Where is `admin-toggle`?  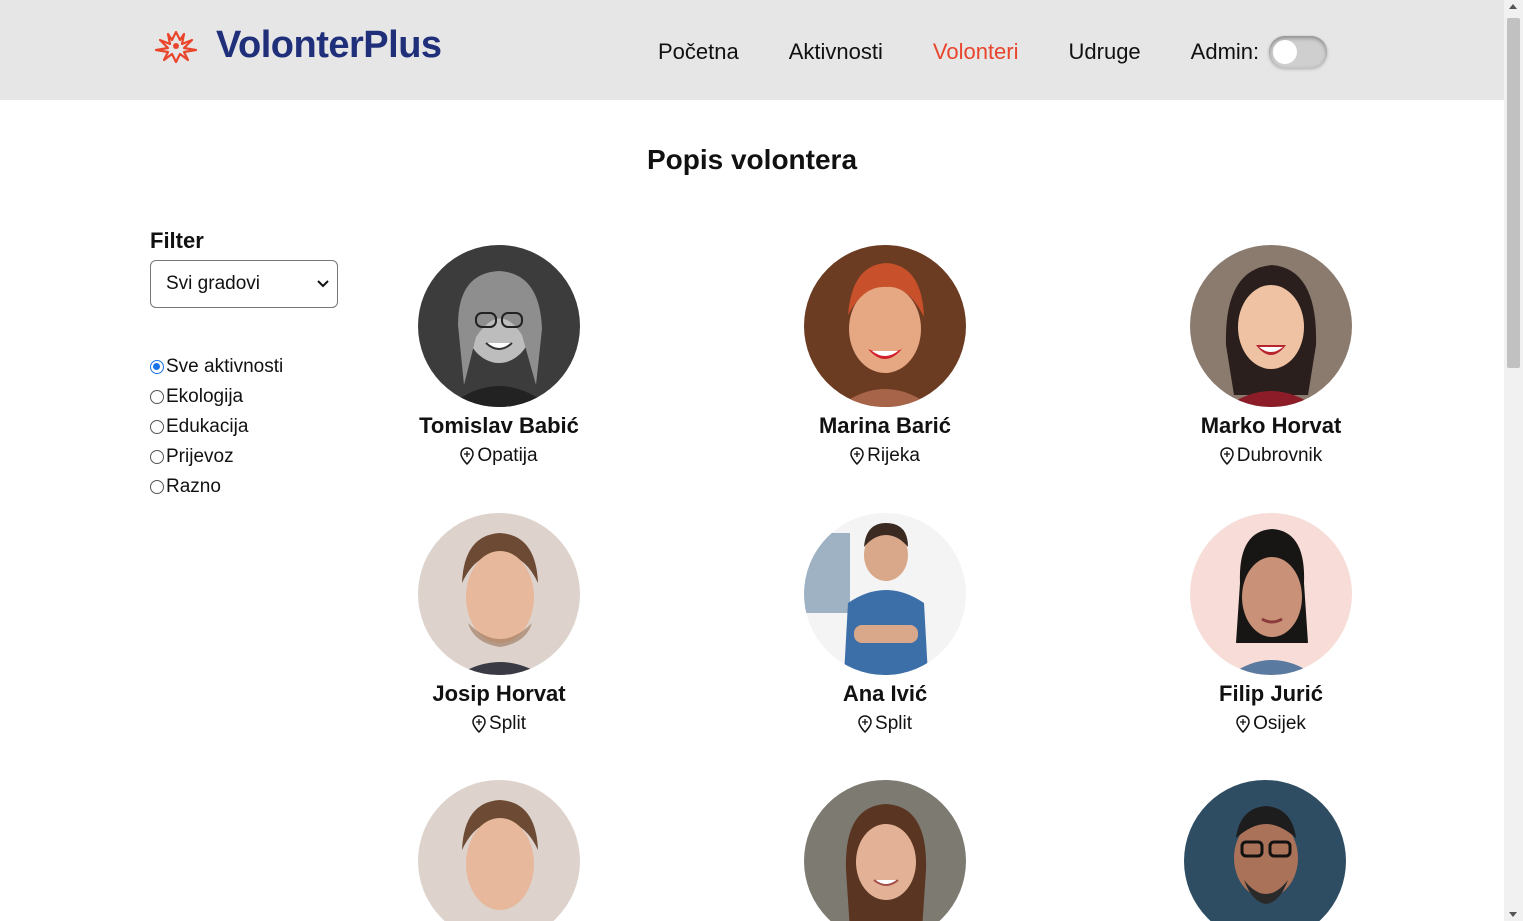 admin-toggle is located at coordinates (1298, 52).